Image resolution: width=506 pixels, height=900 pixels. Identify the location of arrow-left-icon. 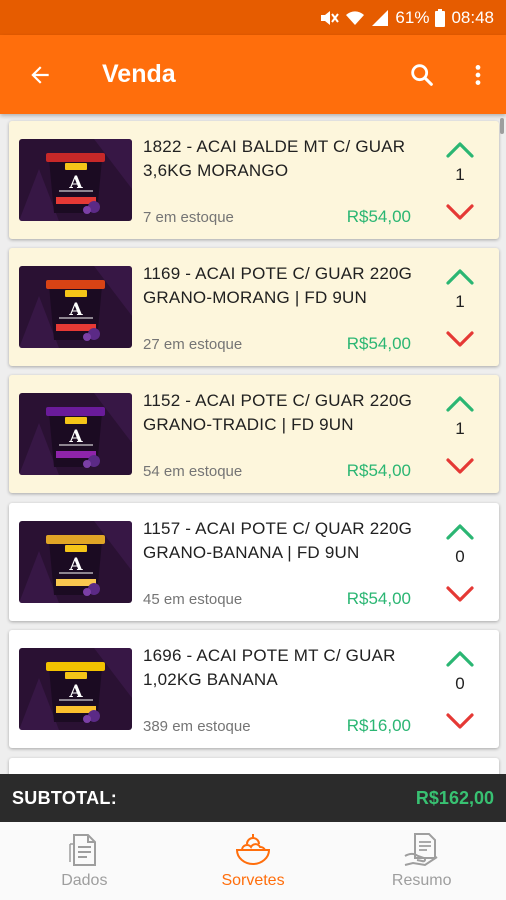
(40, 74).